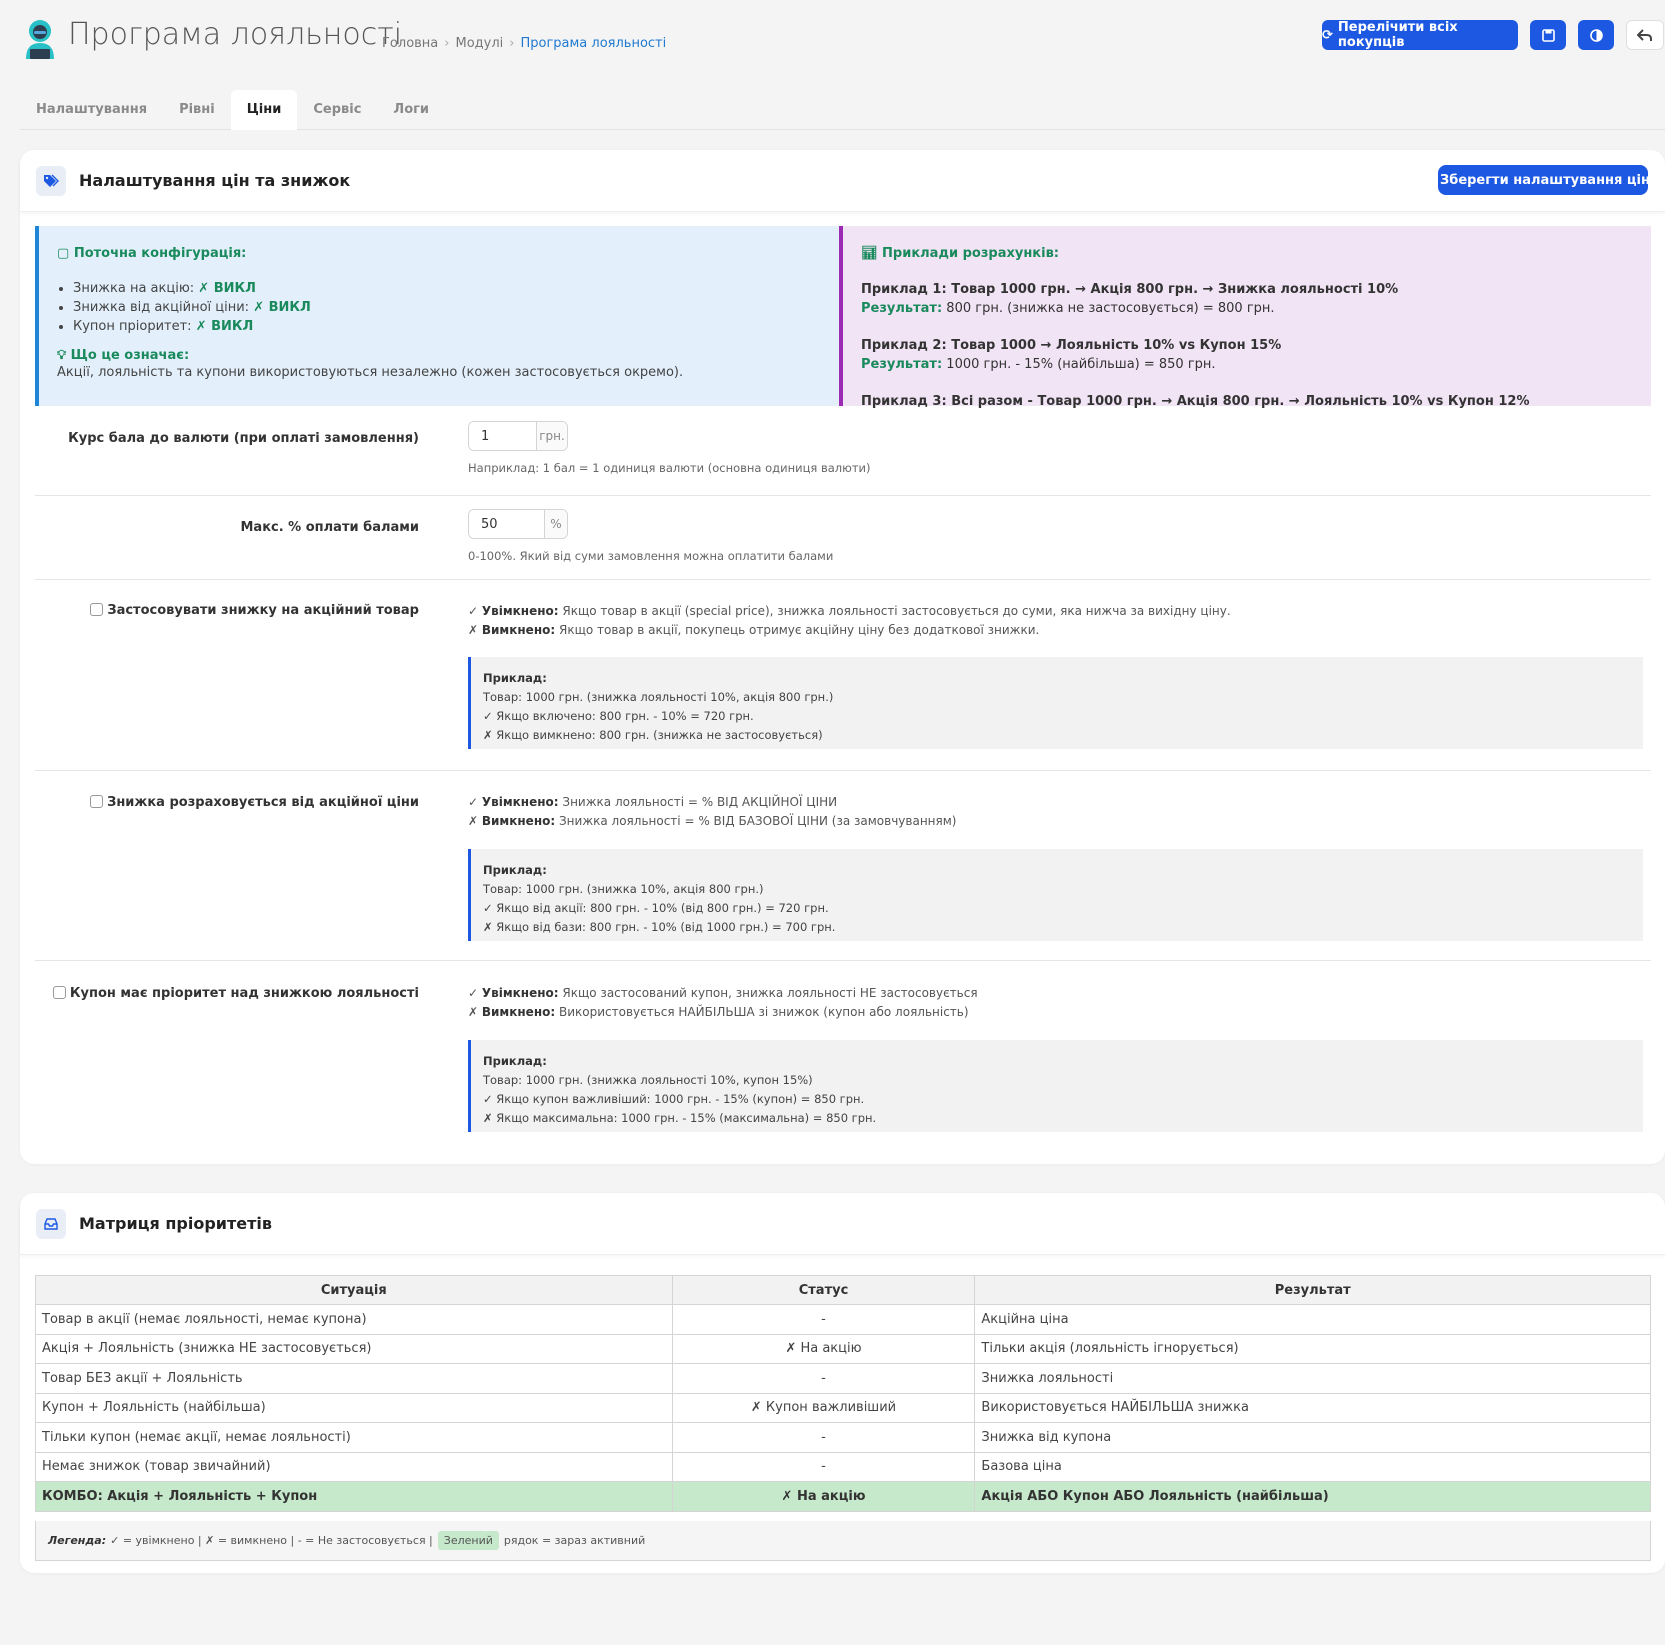 The height and width of the screenshot is (1645, 1665). Describe the element at coordinates (152, 253) in the screenshot. I see `config-title: ▢ Поточна конфігурація:` at that location.